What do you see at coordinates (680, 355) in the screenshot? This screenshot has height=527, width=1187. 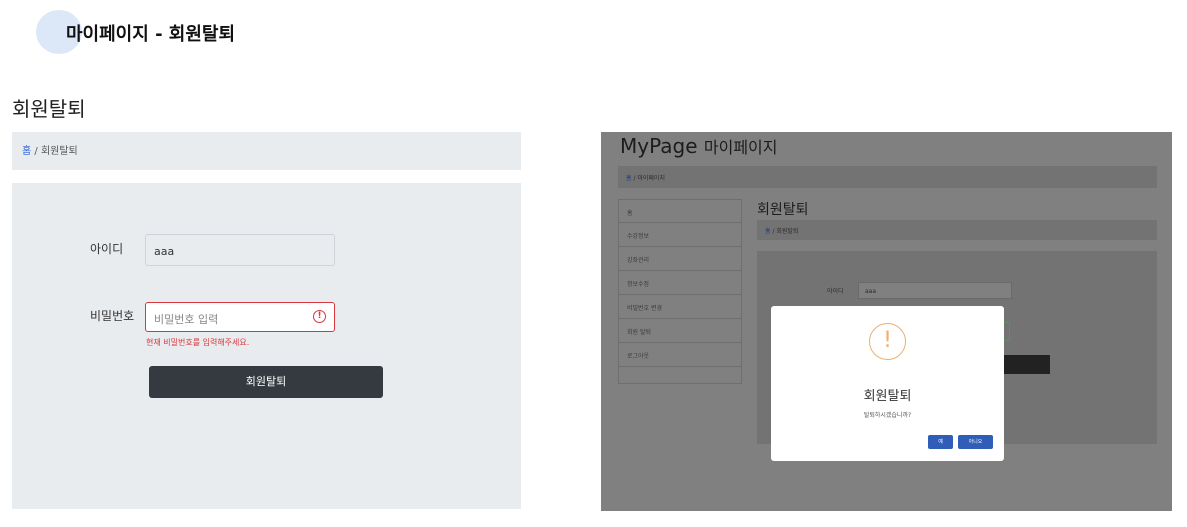 I see `sidebar-item-logout: 로그아웃` at bounding box center [680, 355].